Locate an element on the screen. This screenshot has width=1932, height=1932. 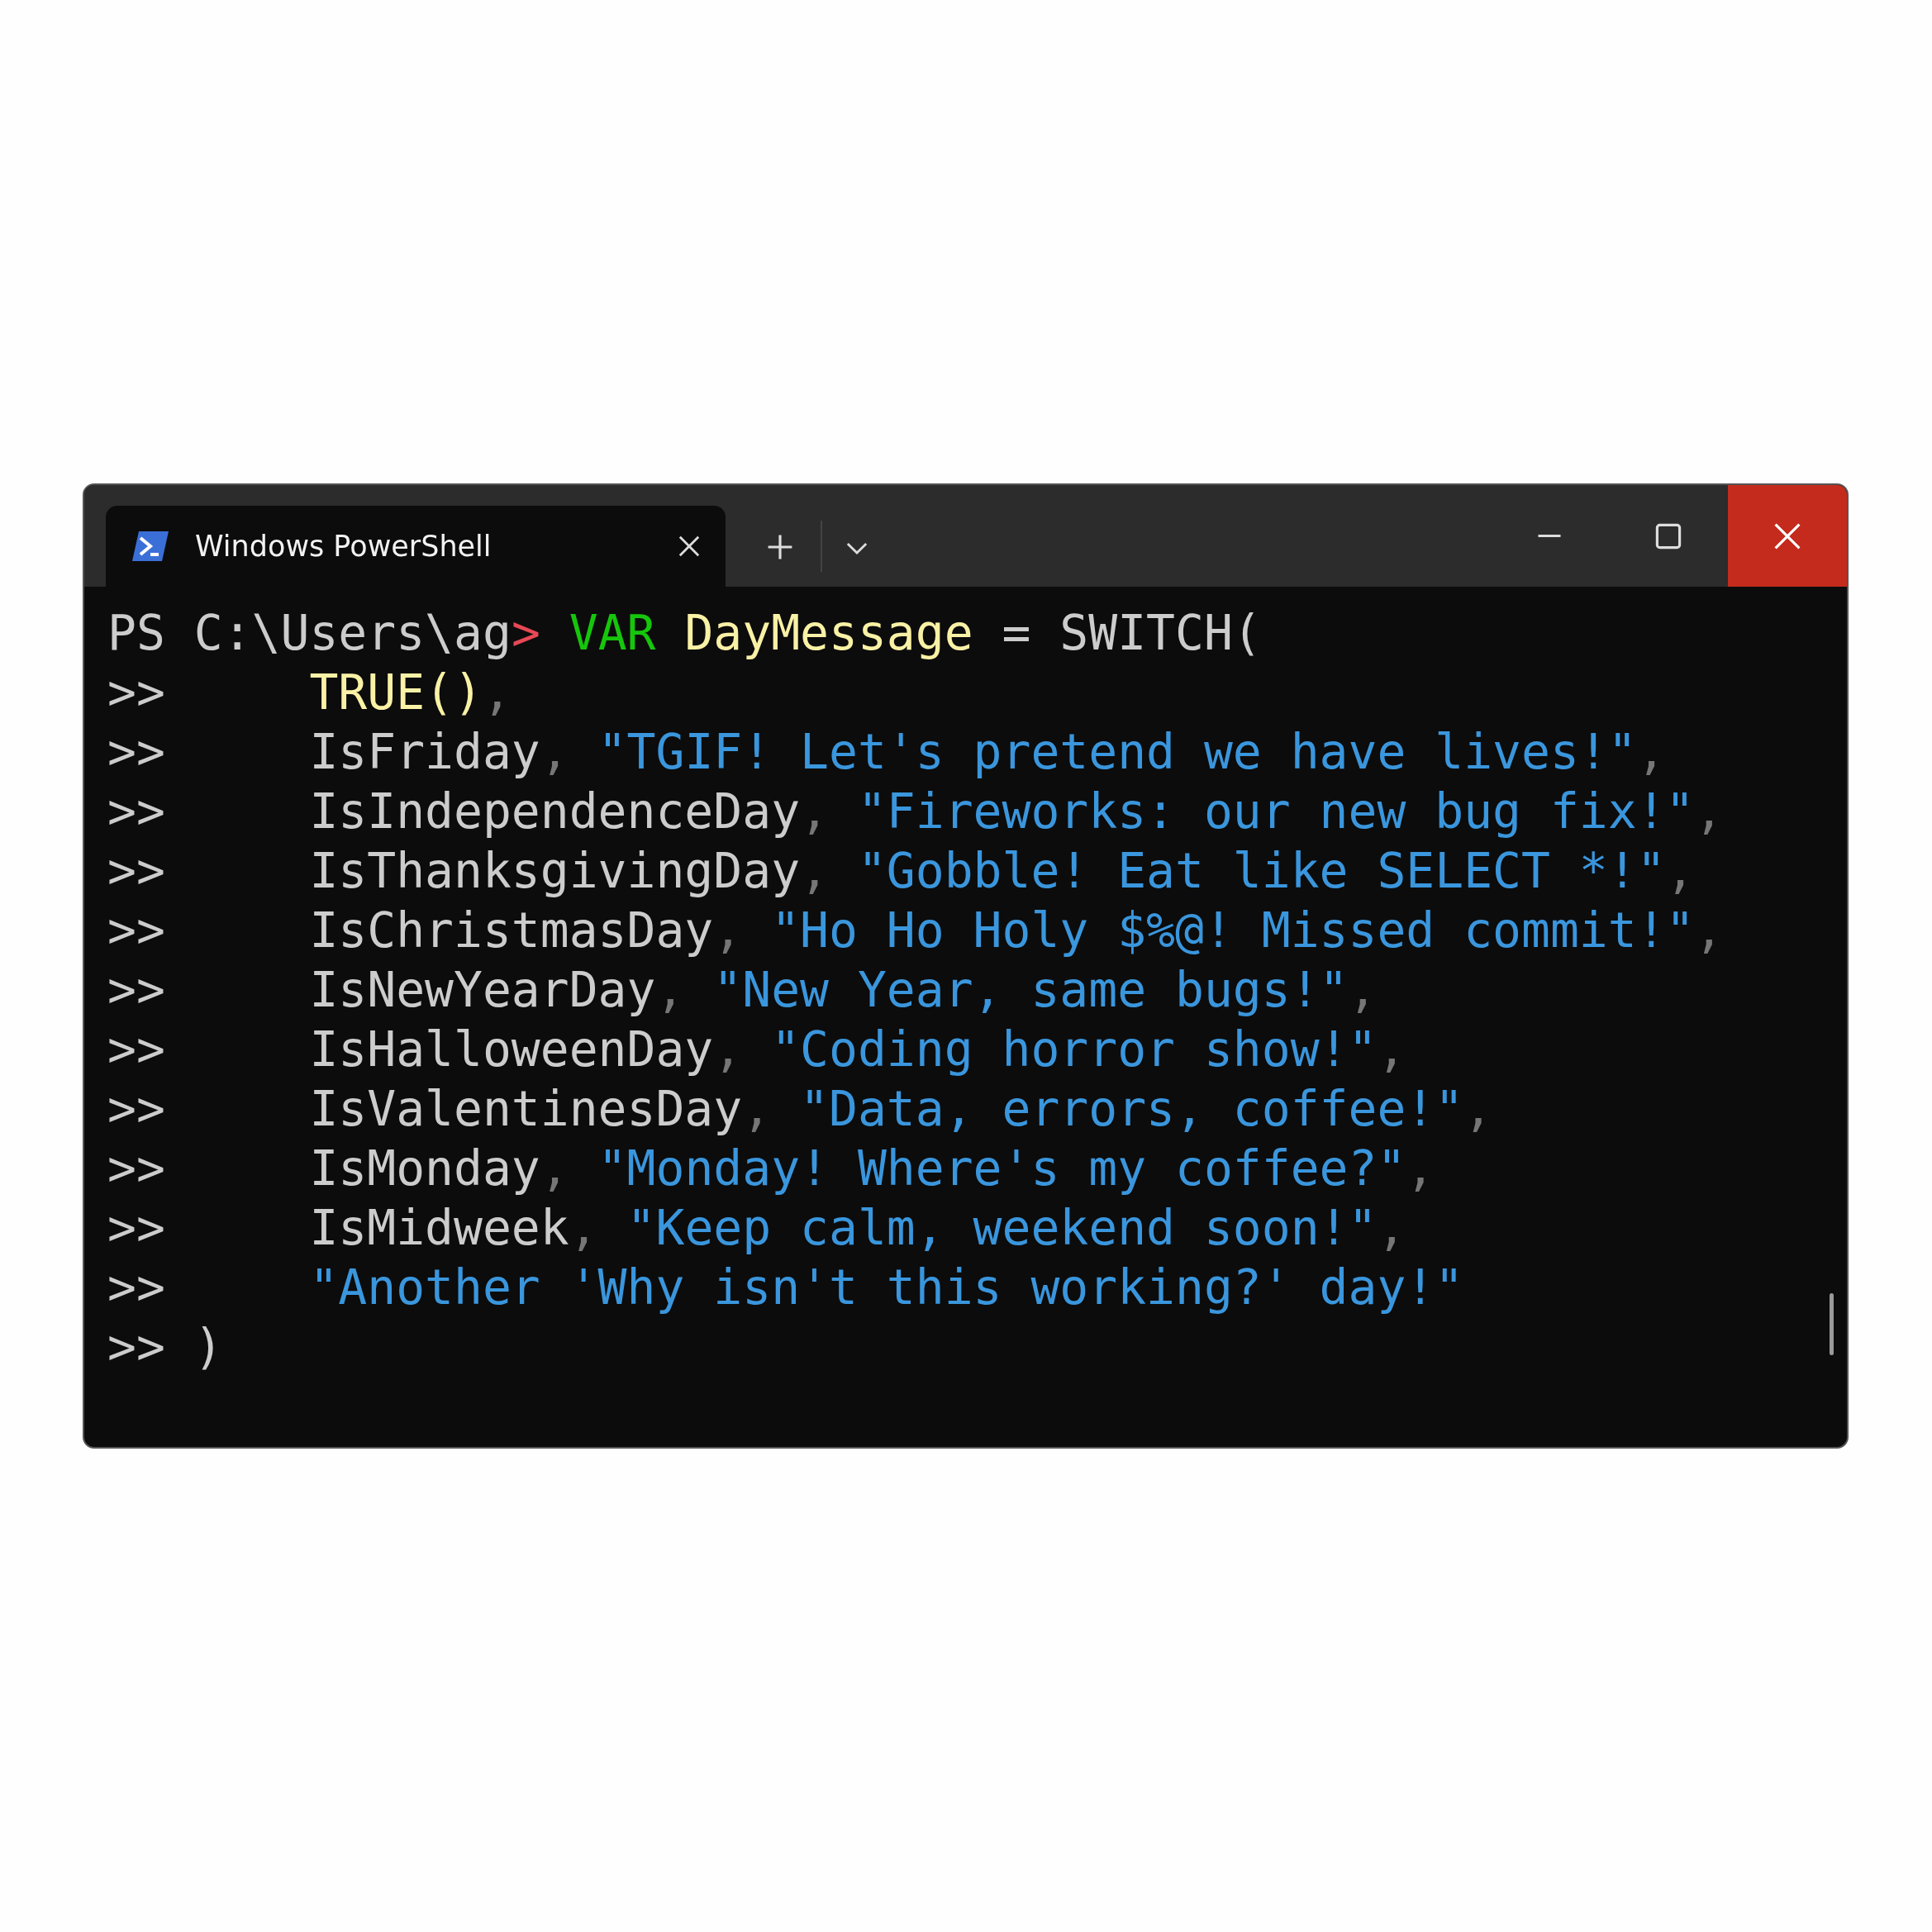
identifier-text: DayMessage is located at coordinates (828, 633).